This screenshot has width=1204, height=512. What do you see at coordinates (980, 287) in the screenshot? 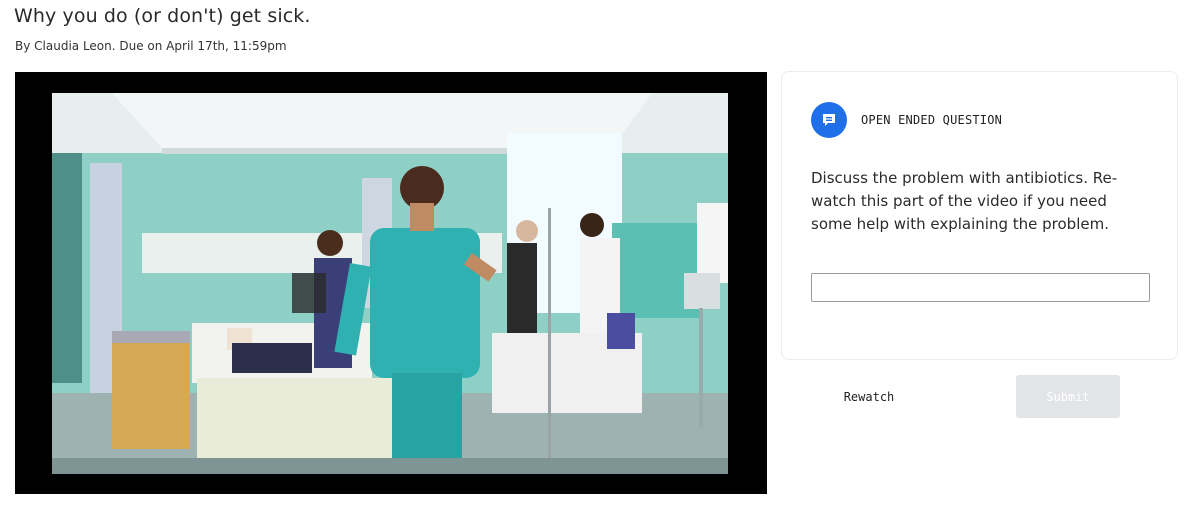
I see `answer-input` at bounding box center [980, 287].